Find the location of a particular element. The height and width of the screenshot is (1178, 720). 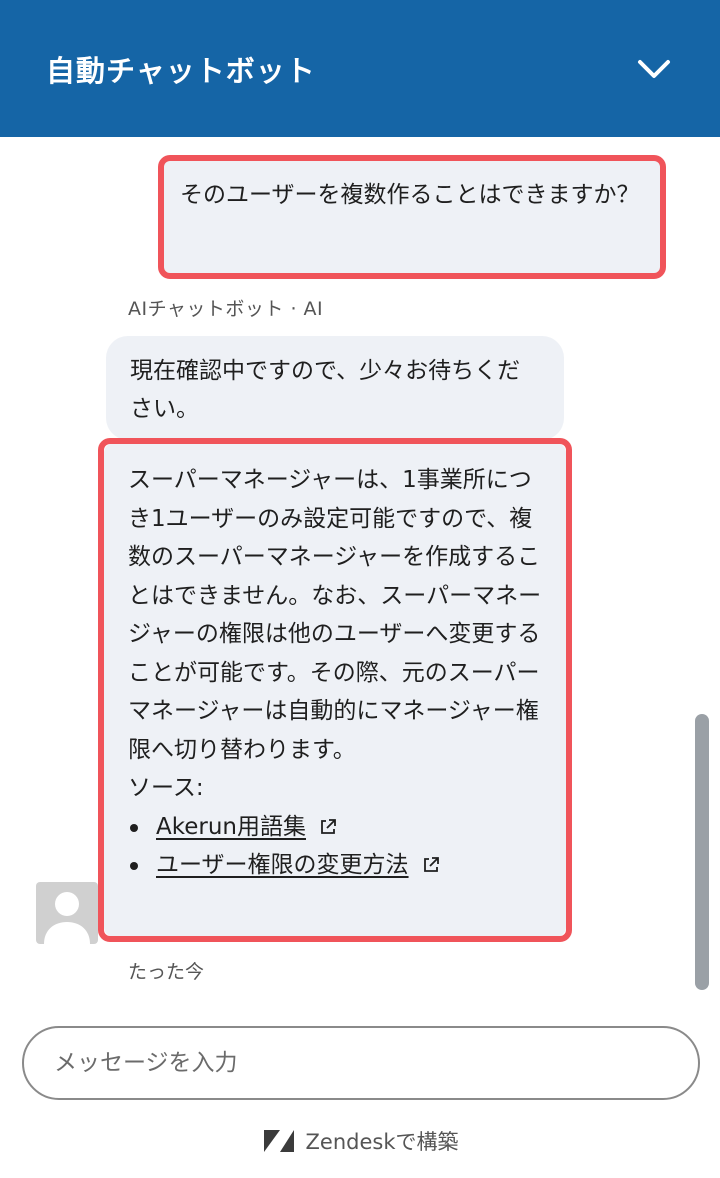

sources-list: Akerun用語集 ユーザー権限の変更方法 is located at coordinates (335, 846).